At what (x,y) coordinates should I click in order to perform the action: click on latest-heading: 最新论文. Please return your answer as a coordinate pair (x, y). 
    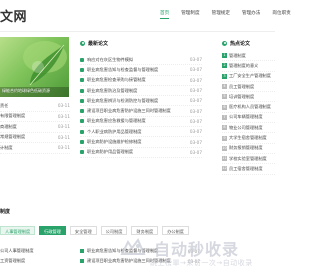
    Looking at the image, I should click on (141, 43).